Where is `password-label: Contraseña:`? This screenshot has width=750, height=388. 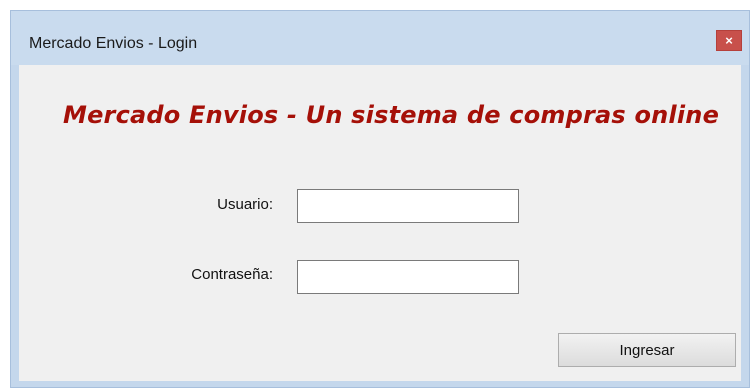
password-label: Contraseña: is located at coordinates (232, 274).